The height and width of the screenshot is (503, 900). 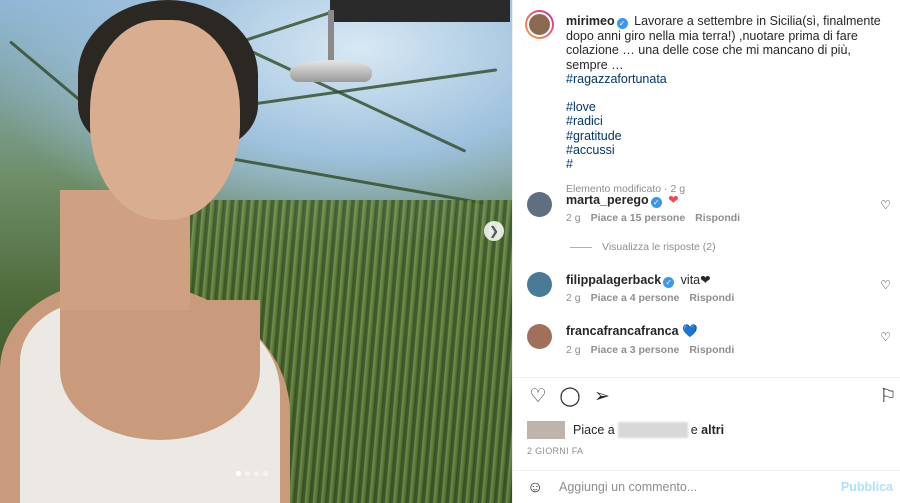 What do you see at coordinates (555, 451) in the screenshot?
I see `post-timestamp: 2 GIORNI FA` at bounding box center [555, 451].